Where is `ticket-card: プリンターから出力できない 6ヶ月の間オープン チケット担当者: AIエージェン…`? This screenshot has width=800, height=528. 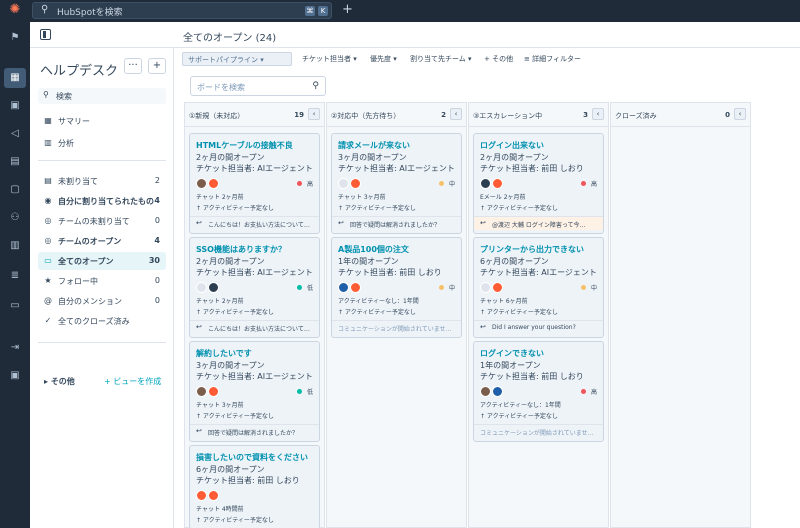
ticket-card: プリンターから出力できない 6ヶ月の間オープン チケット担当者: AIエージェン… is located at coordinates (538, 287).